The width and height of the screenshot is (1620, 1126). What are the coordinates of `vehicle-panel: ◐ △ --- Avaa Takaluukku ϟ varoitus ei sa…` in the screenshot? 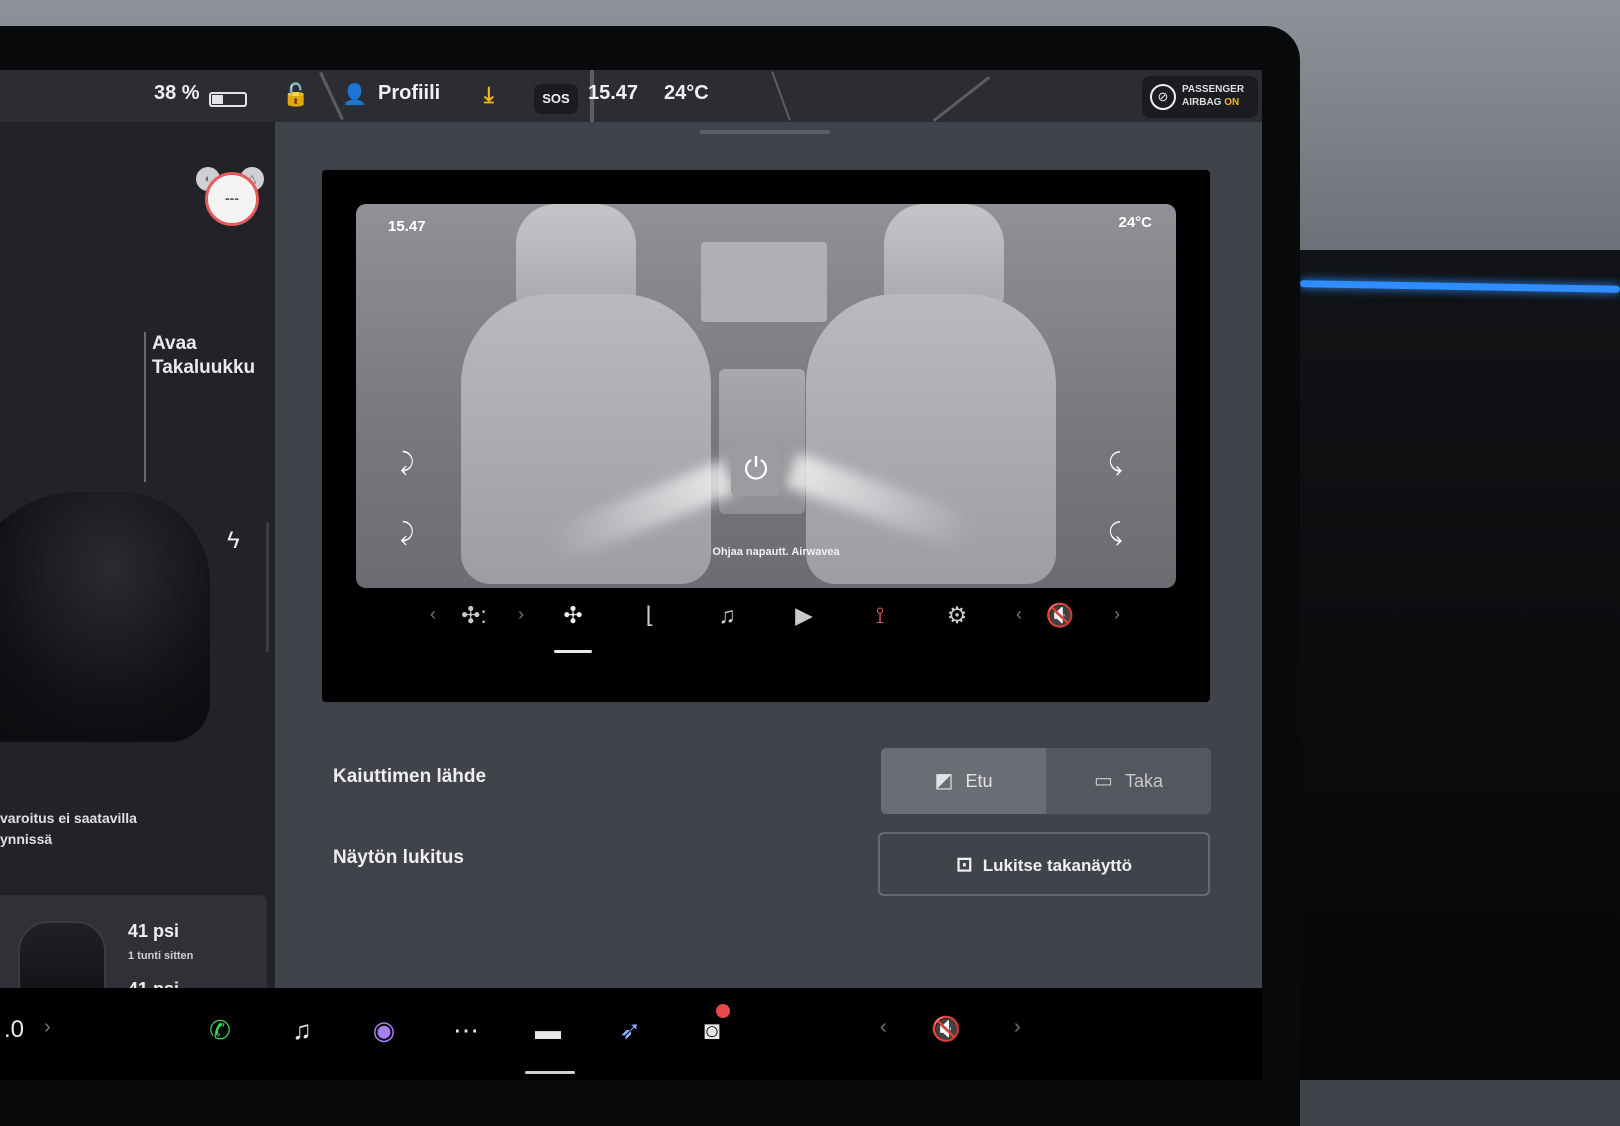 It's located at (137, 589).